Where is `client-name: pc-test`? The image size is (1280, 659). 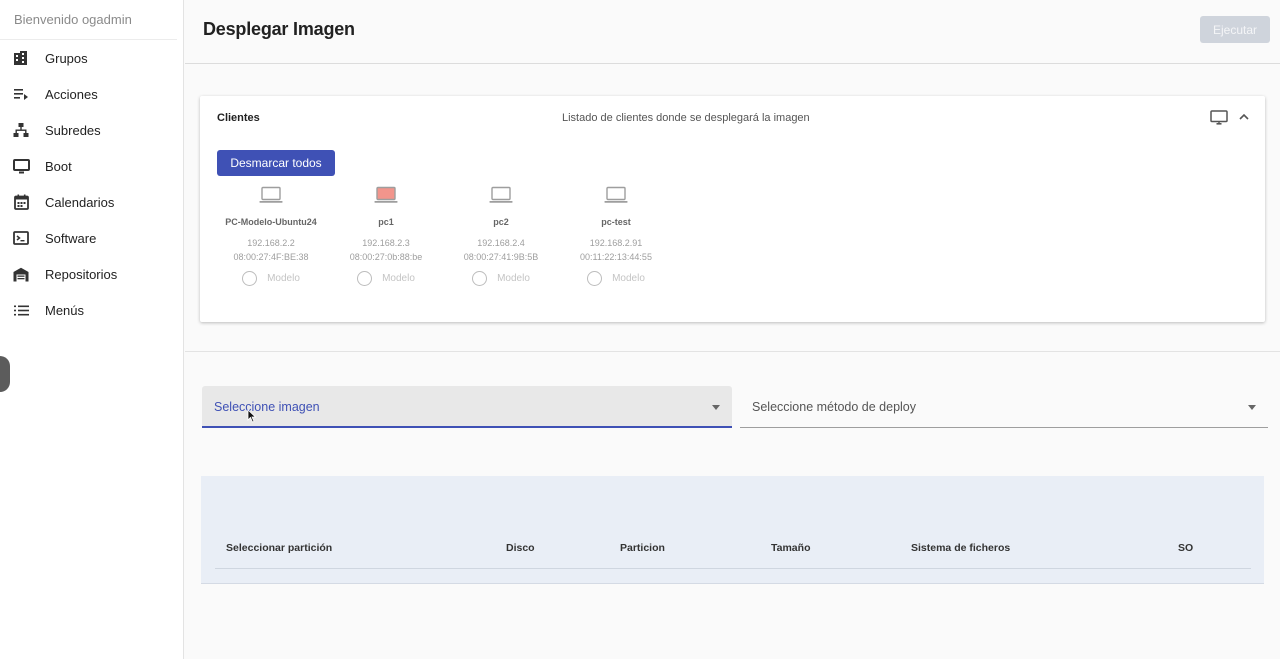 client-name: pc-test is located at coordinates (616, 222).